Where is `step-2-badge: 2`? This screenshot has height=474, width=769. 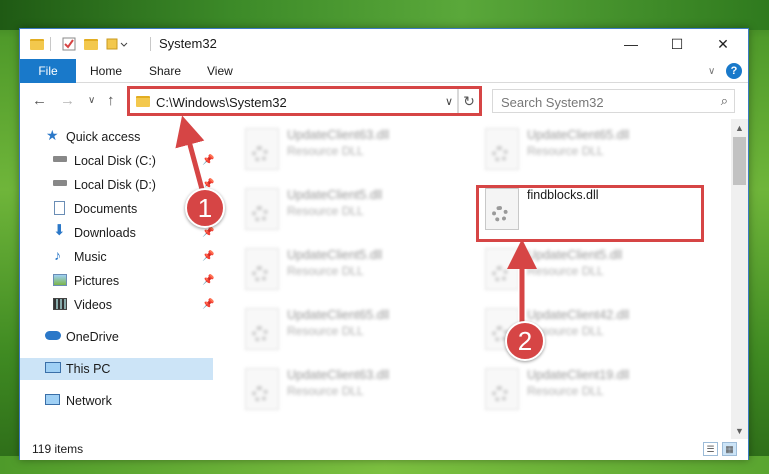 step-2-badge: 2 is located at coordinates (525, 341).